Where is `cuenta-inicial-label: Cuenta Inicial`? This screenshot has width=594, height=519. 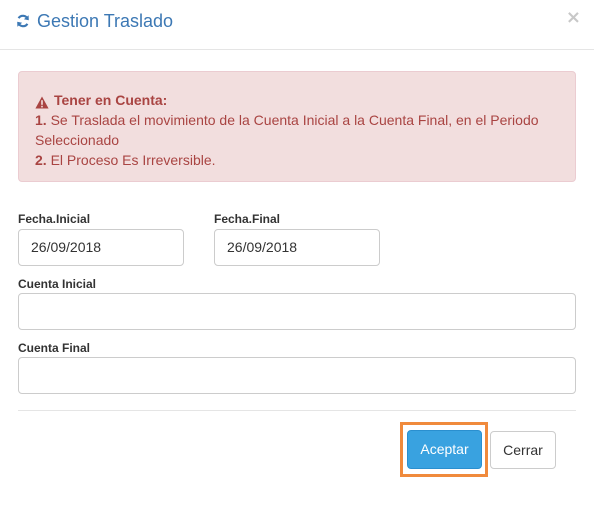
cuenta-inicial-label: Cuenta Inicial is located at coordinates (57, 284).